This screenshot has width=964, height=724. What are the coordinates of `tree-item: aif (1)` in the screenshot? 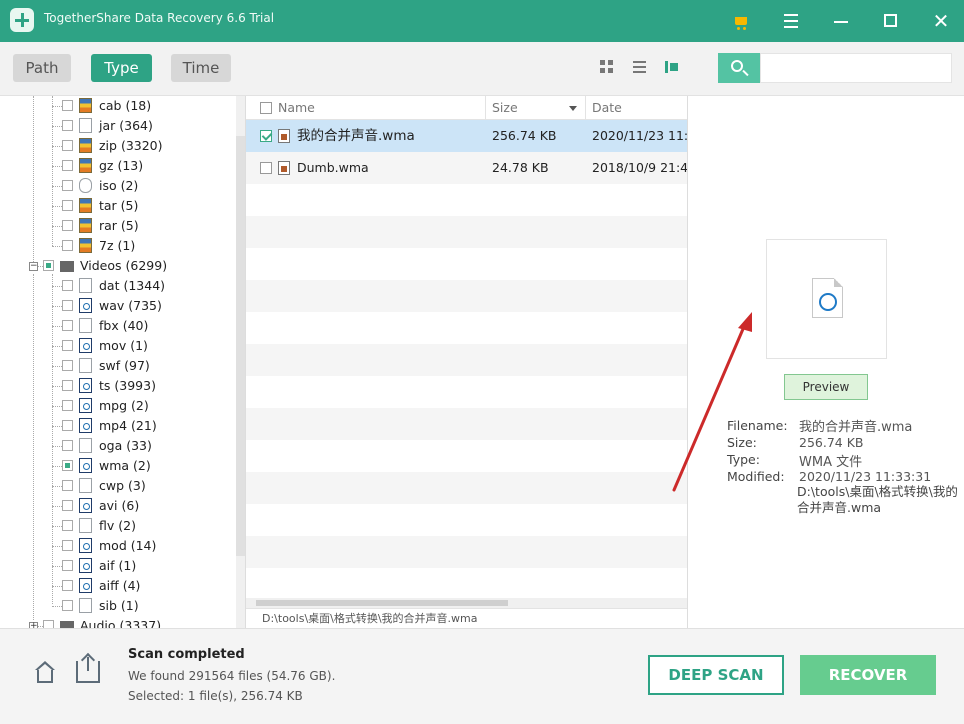 It's located at (118, 566).